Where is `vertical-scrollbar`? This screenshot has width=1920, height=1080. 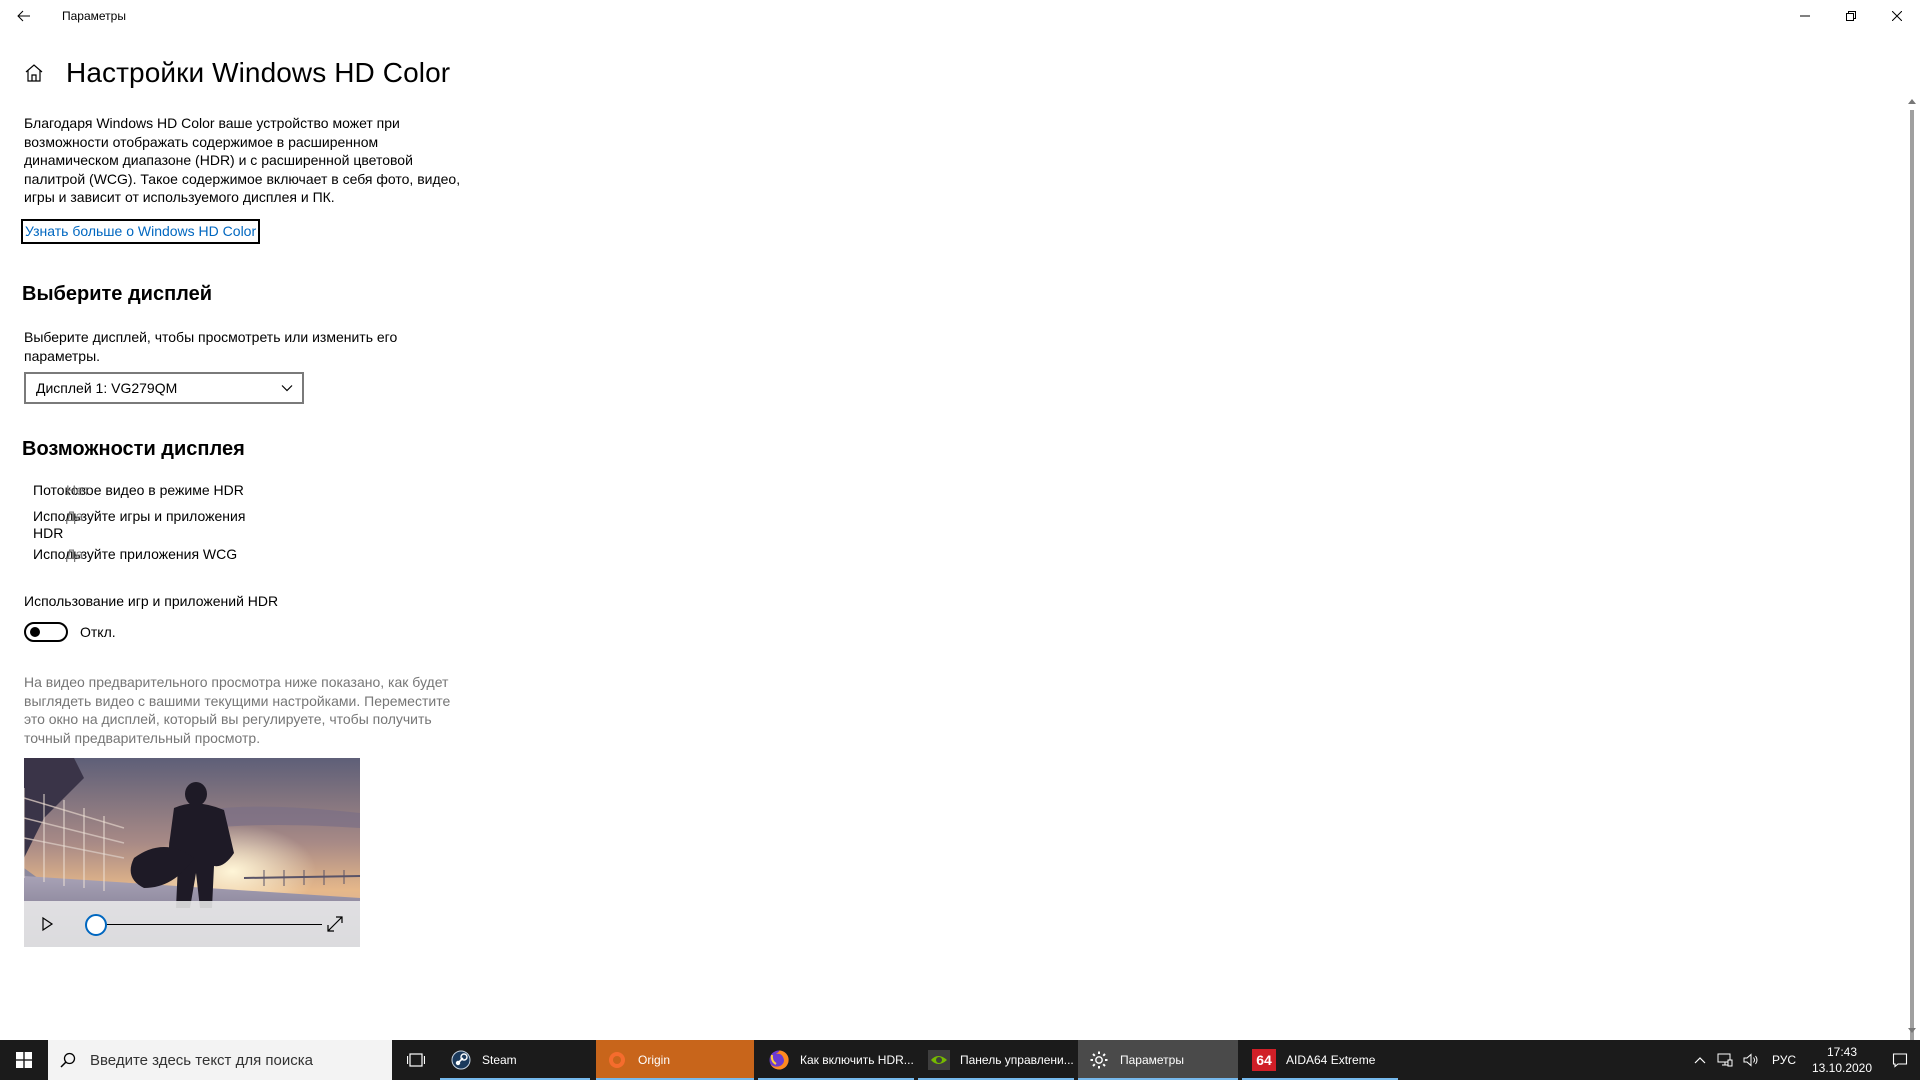 vertical-scrollbar is located at coordinates (1912, 587).